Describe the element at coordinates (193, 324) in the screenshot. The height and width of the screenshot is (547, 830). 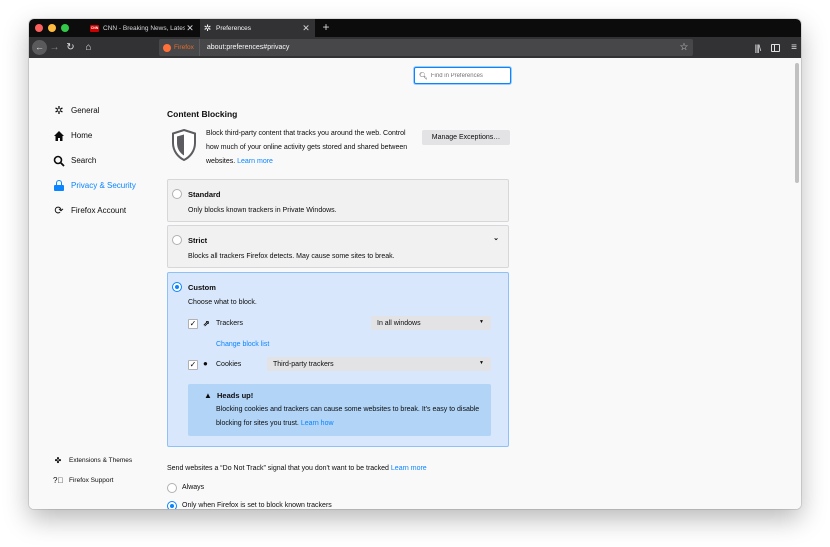
I see `trackers-checkbox: ✓` at that location.